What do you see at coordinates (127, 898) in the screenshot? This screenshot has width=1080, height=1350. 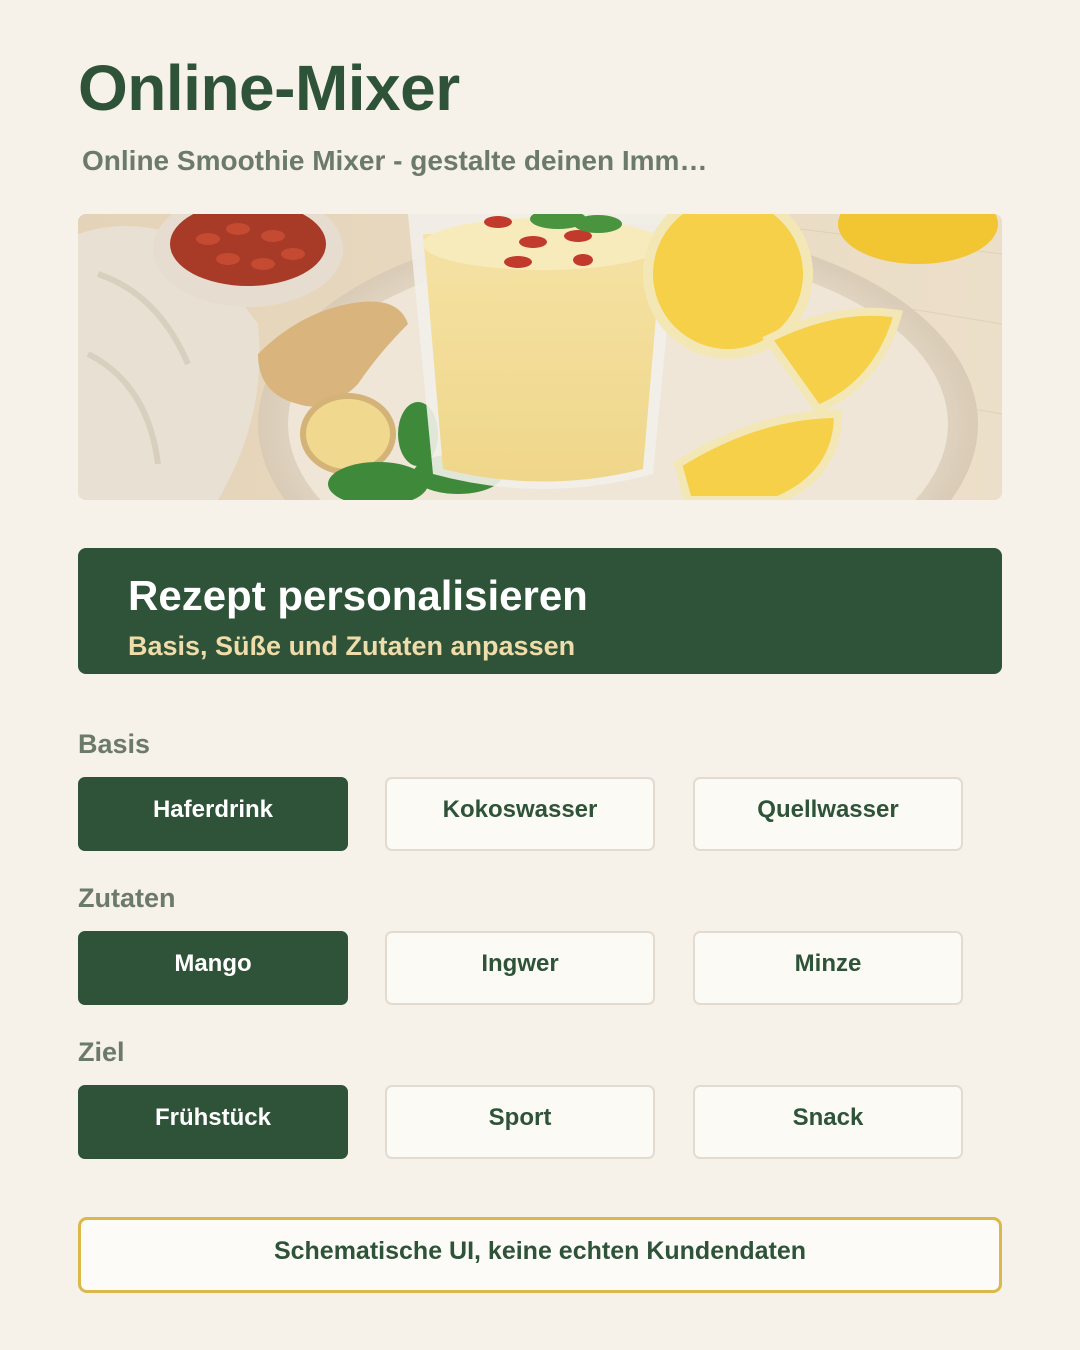 I see `group-label-zutaten: Zutaten` at bounding box center [127, 898].